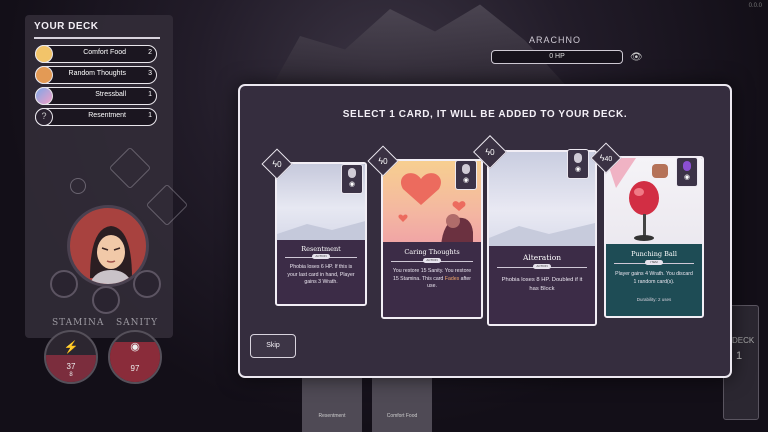 The image size is (768, 432). I want to click on brain-icon: ◉, so click(135, 347).